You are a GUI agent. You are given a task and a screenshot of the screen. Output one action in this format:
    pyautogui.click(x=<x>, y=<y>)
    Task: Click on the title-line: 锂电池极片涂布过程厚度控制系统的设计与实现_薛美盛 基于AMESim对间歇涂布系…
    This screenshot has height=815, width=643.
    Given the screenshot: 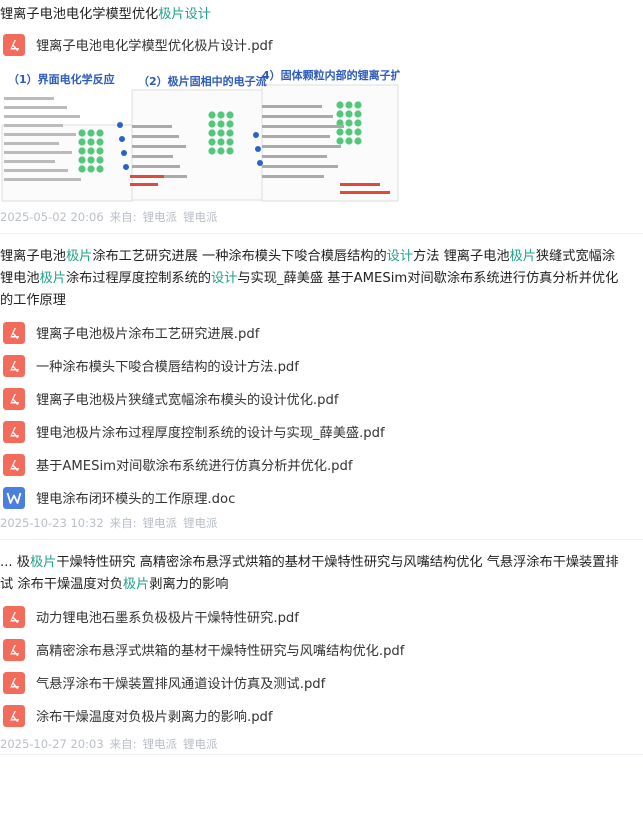 What is the action you would take?
    pyautogui.click(x=321, y=279)
    